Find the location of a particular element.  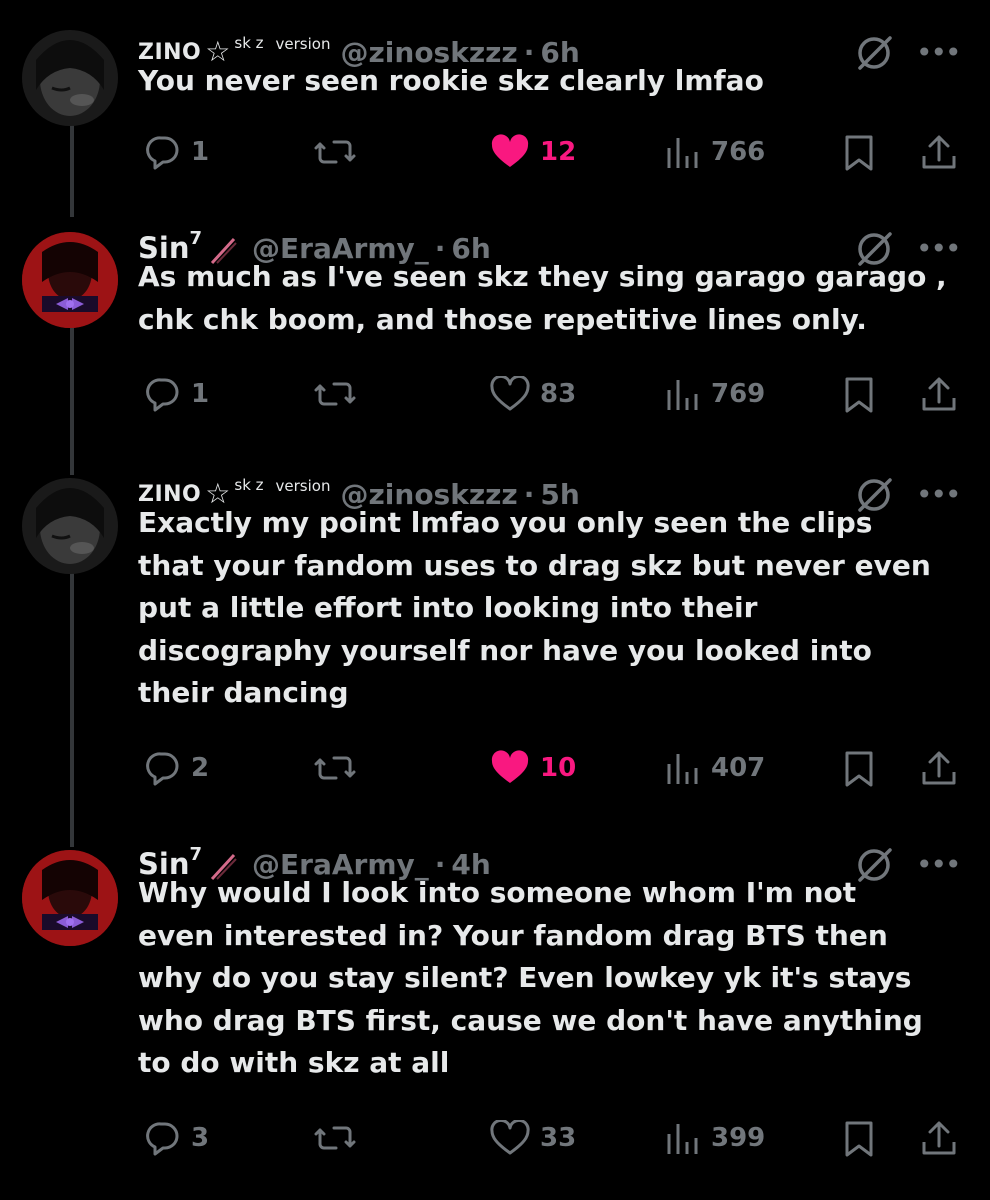

like-count: 83 is located at coordinates (558, 394).